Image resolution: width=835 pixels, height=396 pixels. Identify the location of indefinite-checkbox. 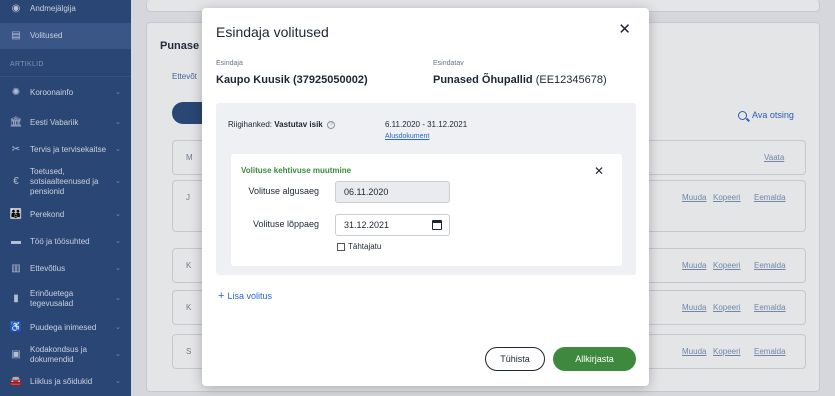
(341, 246).